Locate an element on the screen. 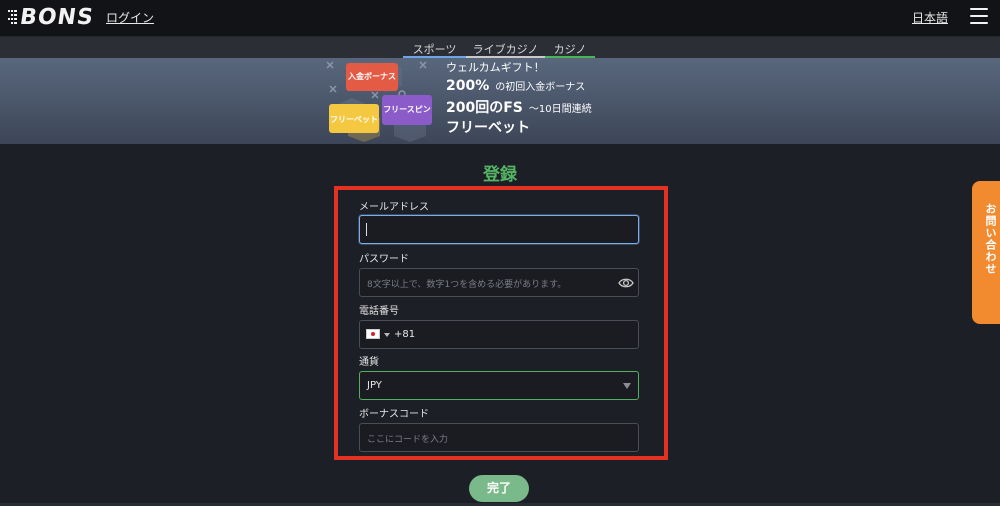 This screenshot has width=1000, height=506. text-caret is located at coordinates (366, 229).